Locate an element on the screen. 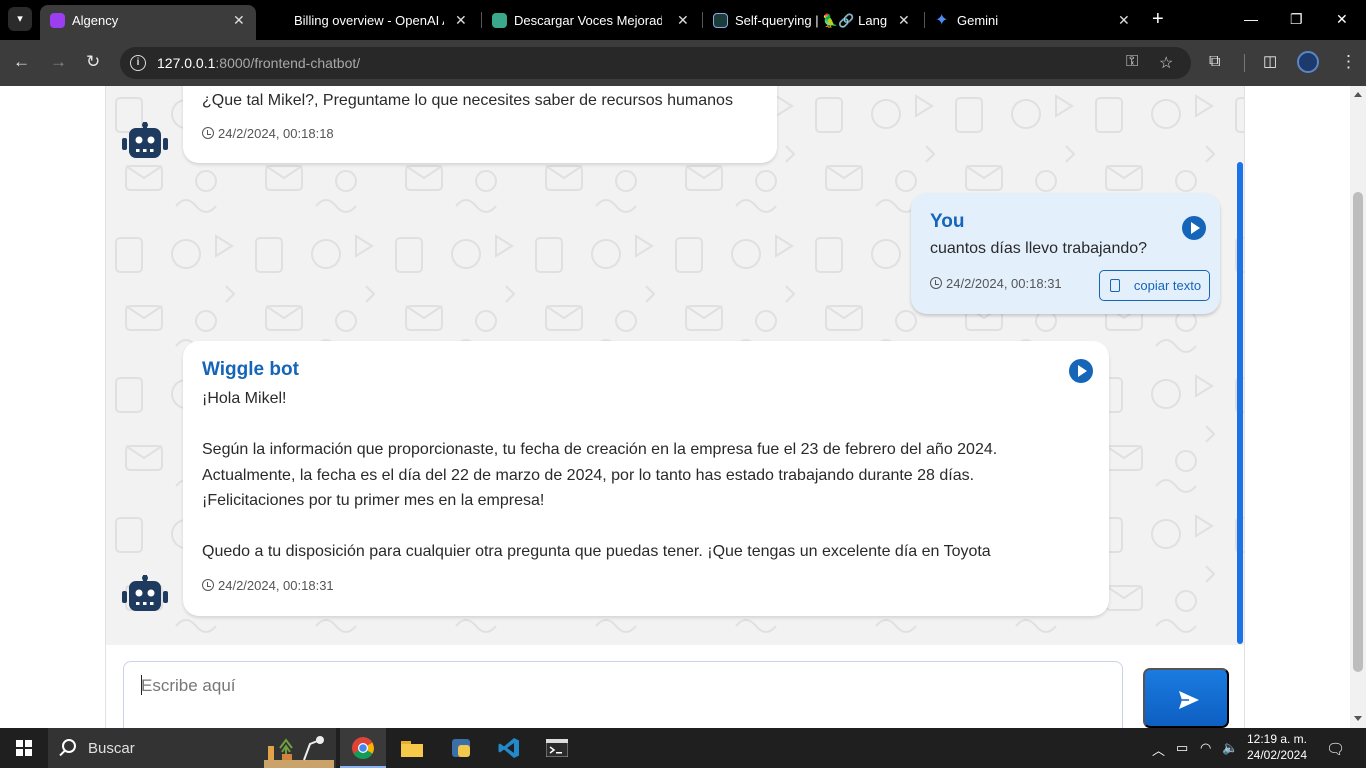  chat-scrollbar is located at coordinates (1240, 403).